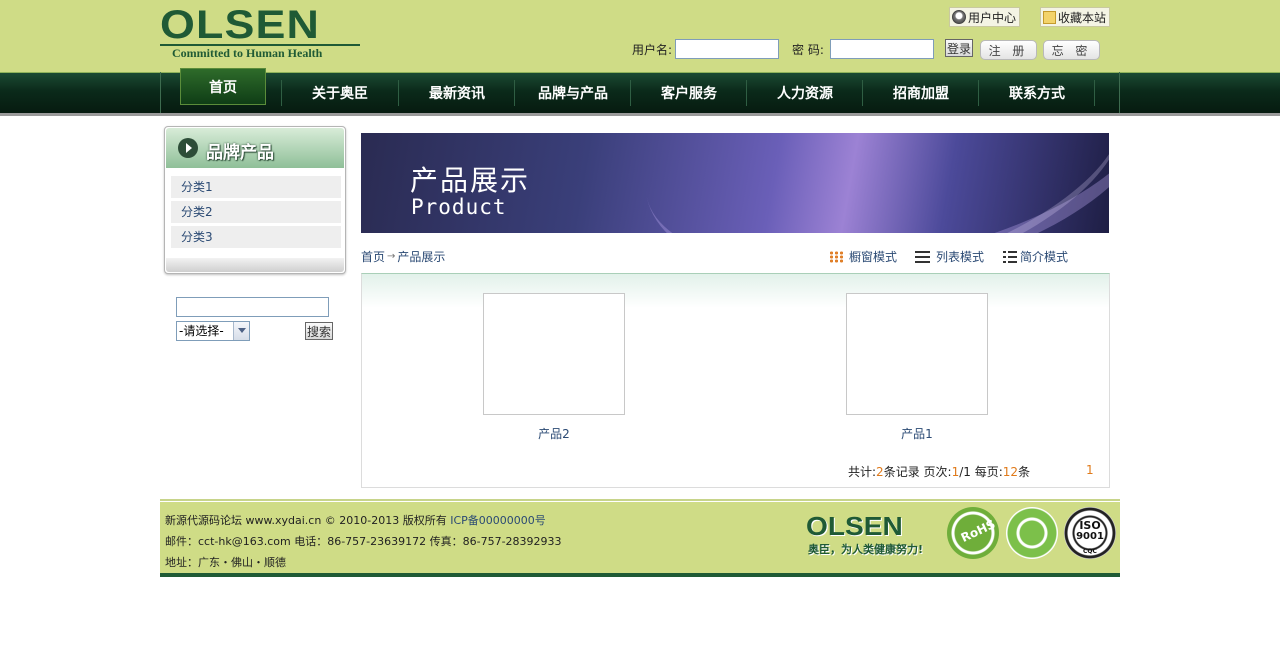 The image size is (1280, 648). I want to click on nav-menu: 关于奥臣 最新资讯 品牌与产品 客户服务 人力资源 招商加盟 联系方式, so click(640, 92).